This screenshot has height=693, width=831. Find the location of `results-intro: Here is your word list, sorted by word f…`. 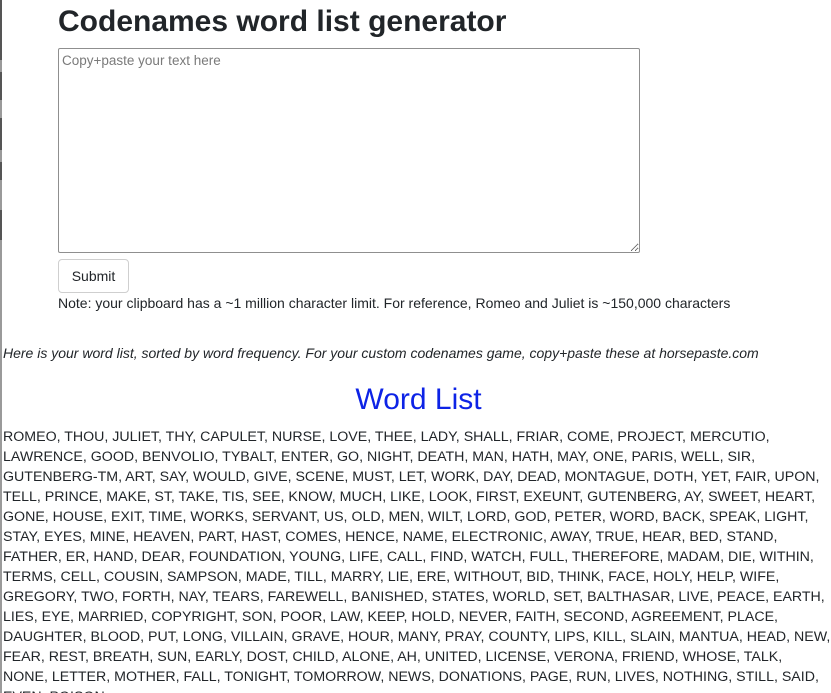

results-intro: Here is your word list, sorted by word f… is located at coordinates (381, 353).